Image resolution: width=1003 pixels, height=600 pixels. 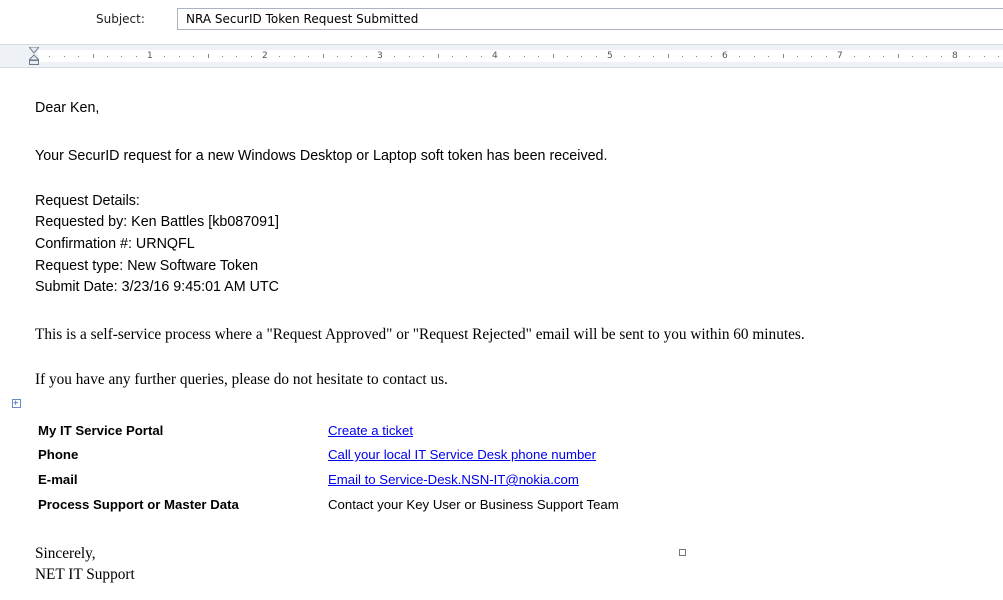 I want to click on horizontal-ruler: 1 2 3 4 5 6 7 8, so click(x=501, y=56).